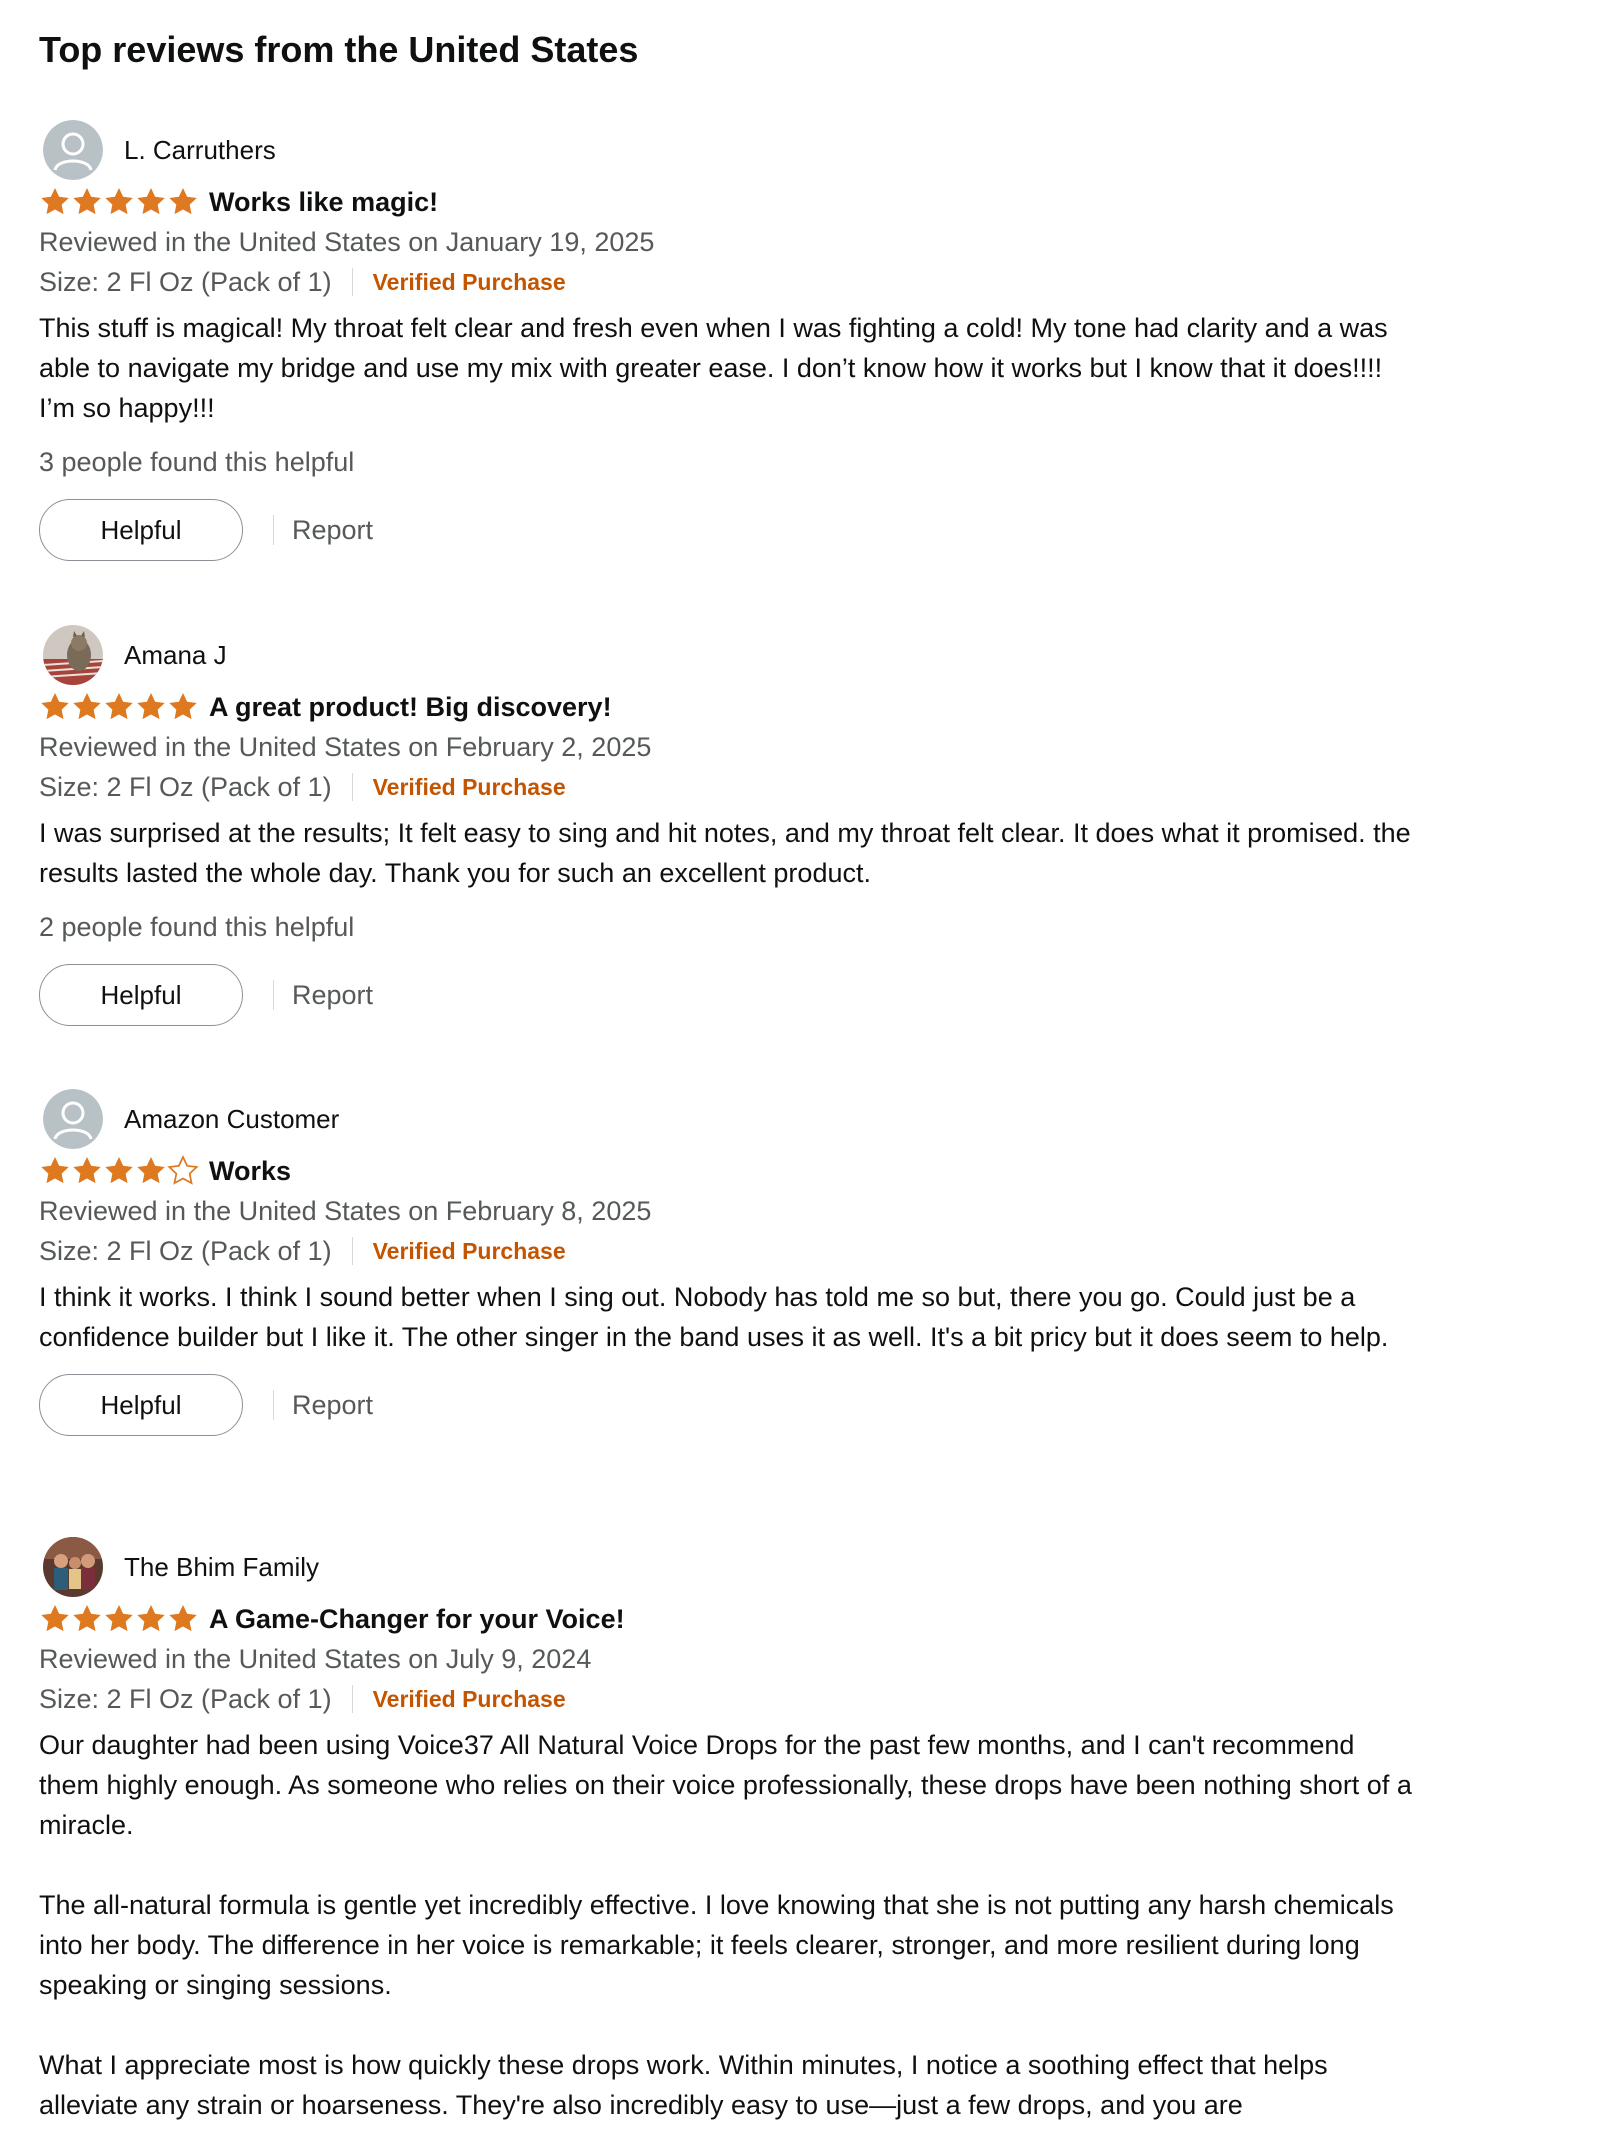 The height and width of the screenshot is (2130, 1620). Describe the element at coordinates (729, 1619) in the screenshot. I see `review-title-row: A Game-Changer for your Voice!` at that location.